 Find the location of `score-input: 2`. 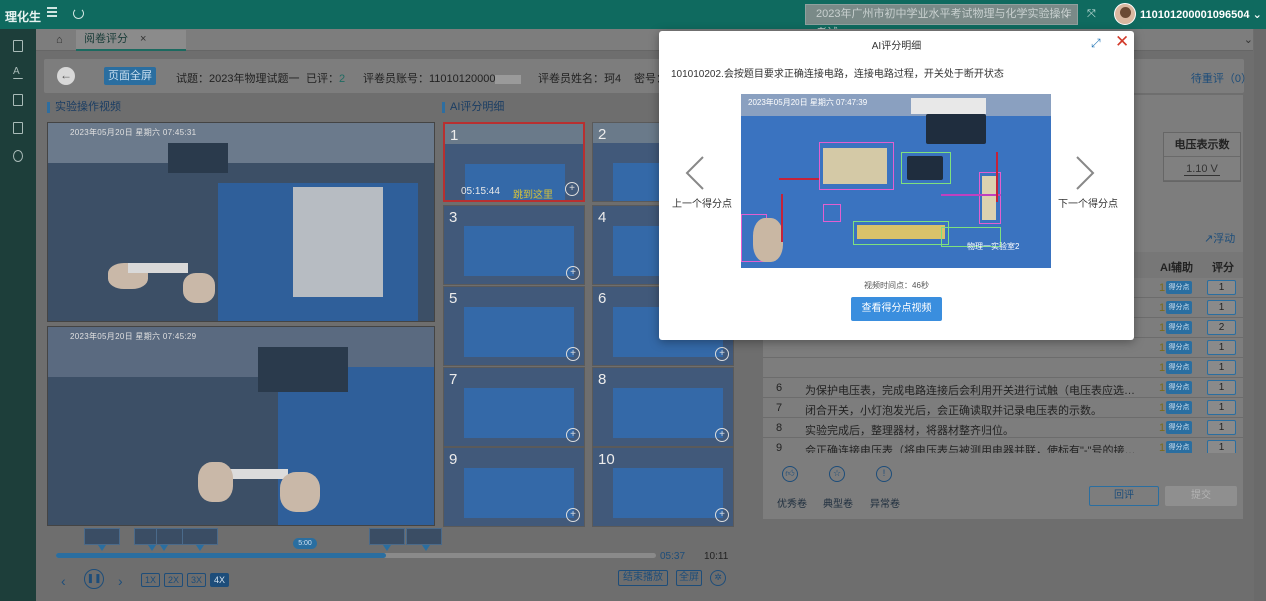

score-input: 2 is located at coordinates (1221, 327).